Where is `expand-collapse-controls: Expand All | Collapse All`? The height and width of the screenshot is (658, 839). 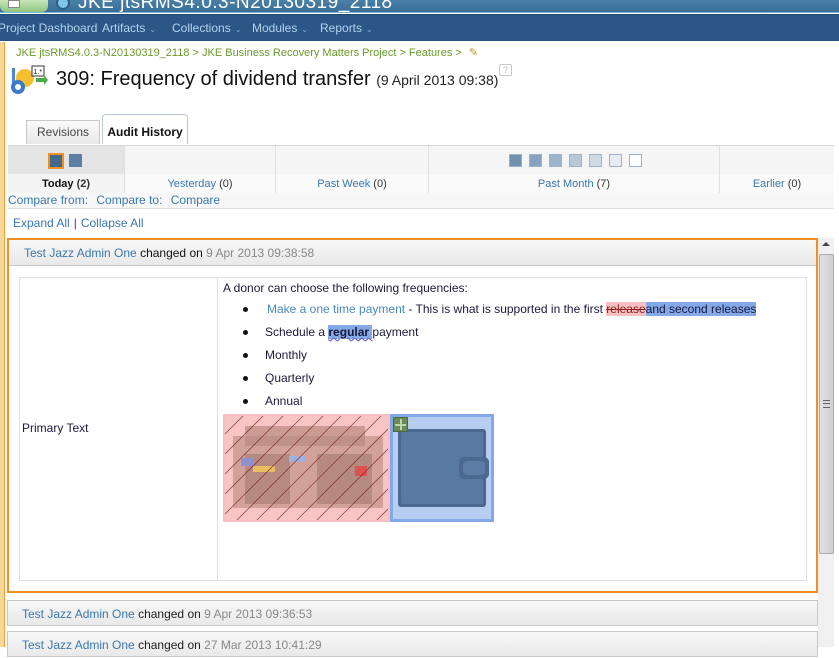 expand-collapse-controls: Expand All | Collapse All is located at coordinates (78, 223).